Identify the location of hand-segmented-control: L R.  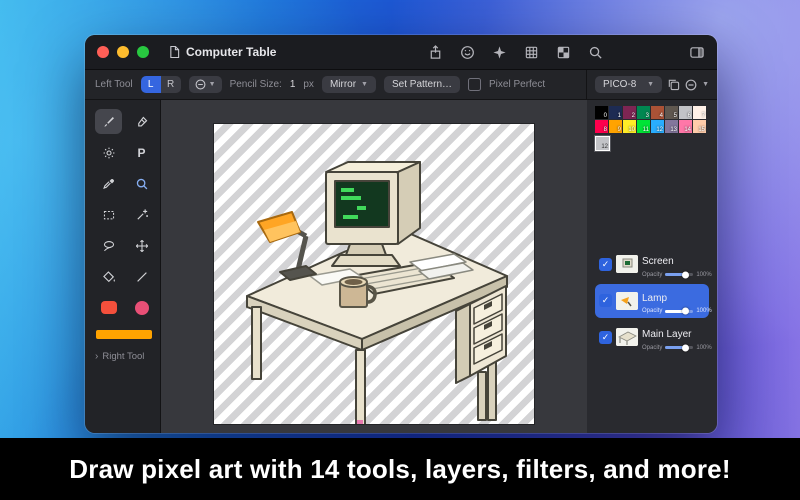
(160, 84).